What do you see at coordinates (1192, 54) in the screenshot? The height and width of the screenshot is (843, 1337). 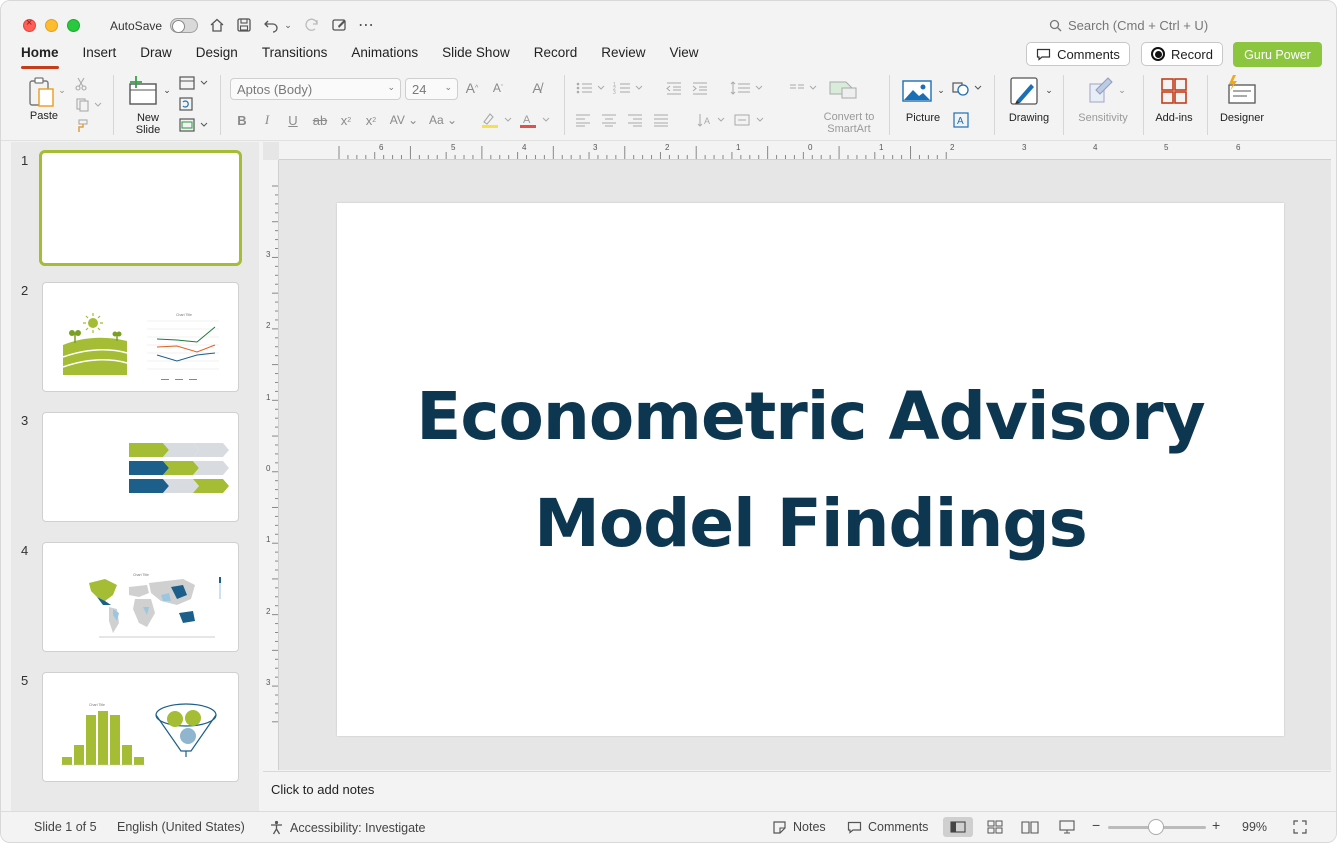 I see `record-button-label: Record` at bounding box center [1192, 54].